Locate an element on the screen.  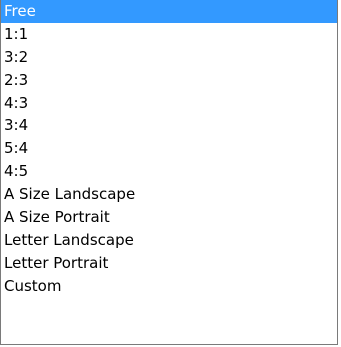
list-item-letter-portrait: Letter Portrait is located at coordinates (169, 263).